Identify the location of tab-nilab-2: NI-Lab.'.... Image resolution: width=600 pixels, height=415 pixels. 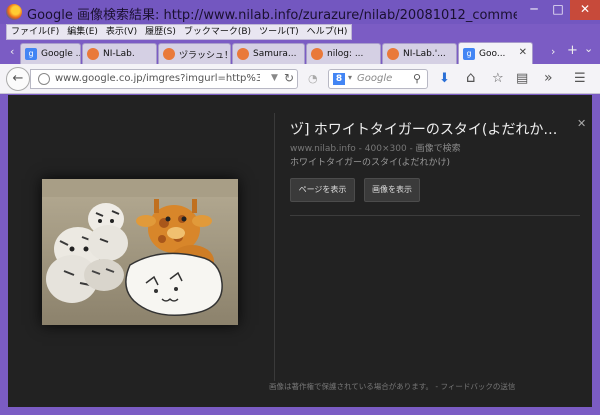
(419, 53).